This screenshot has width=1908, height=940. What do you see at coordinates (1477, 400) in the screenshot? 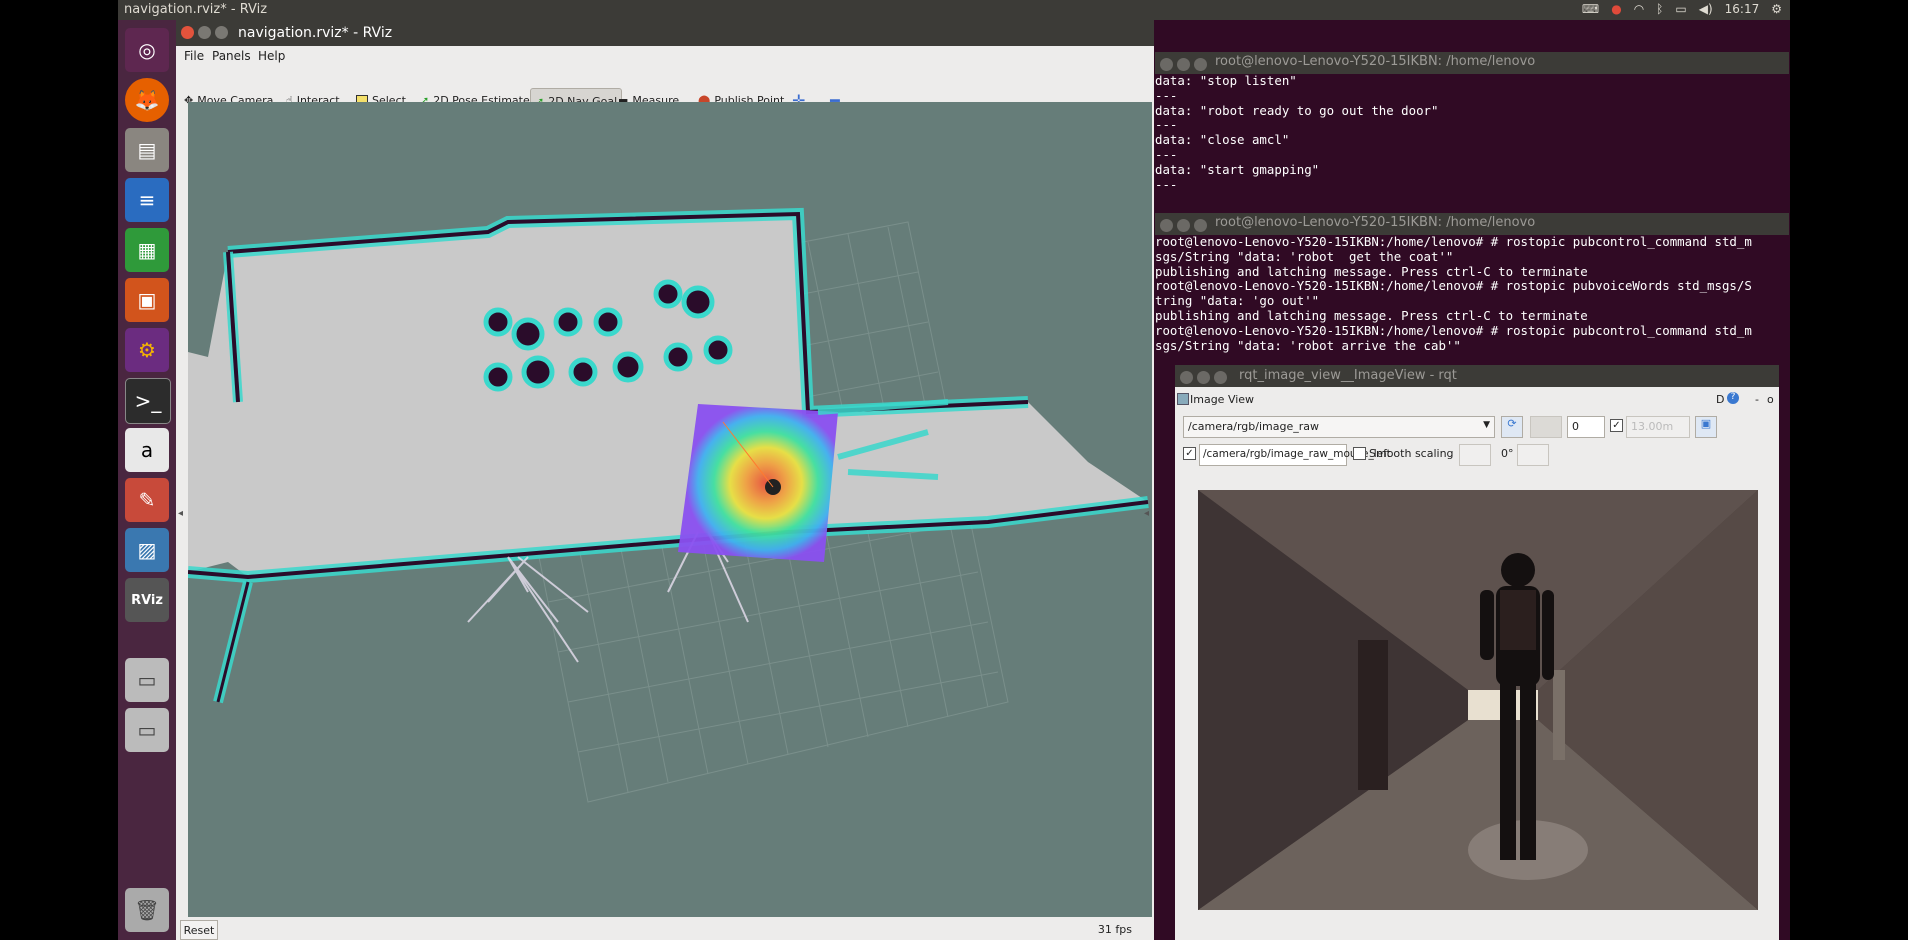
I see `image-view-panel-header: Image View D ? - o` at bounding box center [1477, 400].